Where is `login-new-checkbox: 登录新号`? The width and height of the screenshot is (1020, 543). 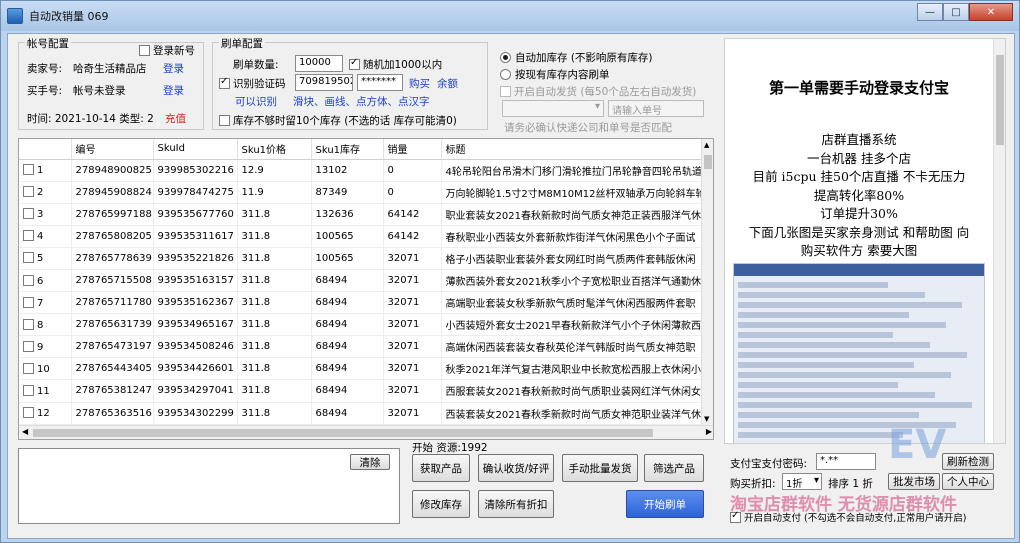 login-new-checkbox: 登录新号 is located at coordinates (167, 50).